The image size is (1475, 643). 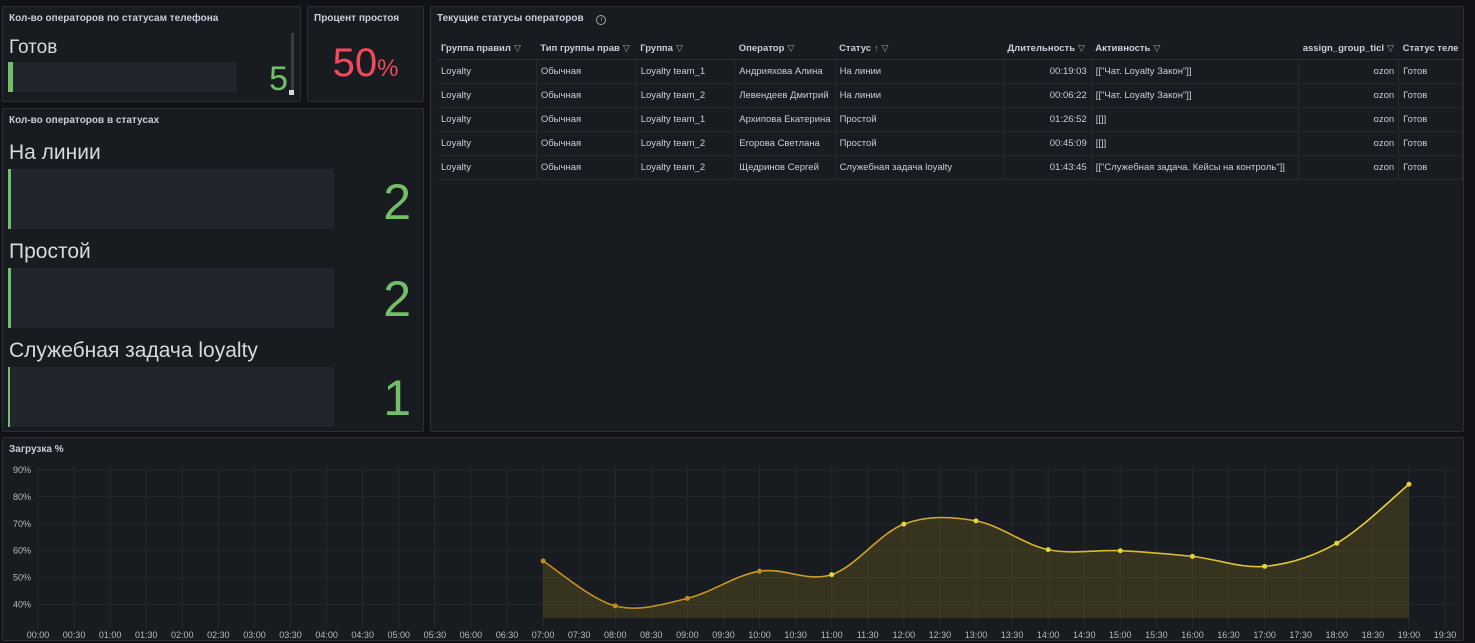 I want to click on column-header: Статус теле, so click(x=1430, y=48).